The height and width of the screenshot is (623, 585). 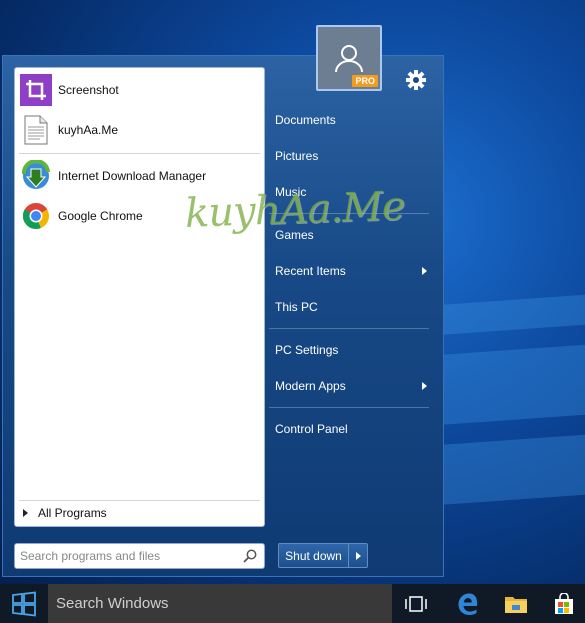 I want to click on right-item-this-pc: This PC, so click(x=353, y=307).